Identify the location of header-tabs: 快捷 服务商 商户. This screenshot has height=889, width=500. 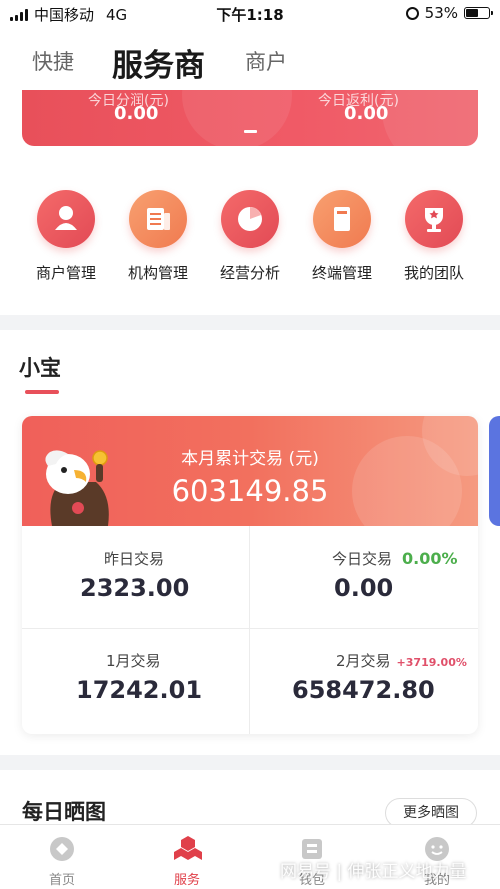
(250, 59).